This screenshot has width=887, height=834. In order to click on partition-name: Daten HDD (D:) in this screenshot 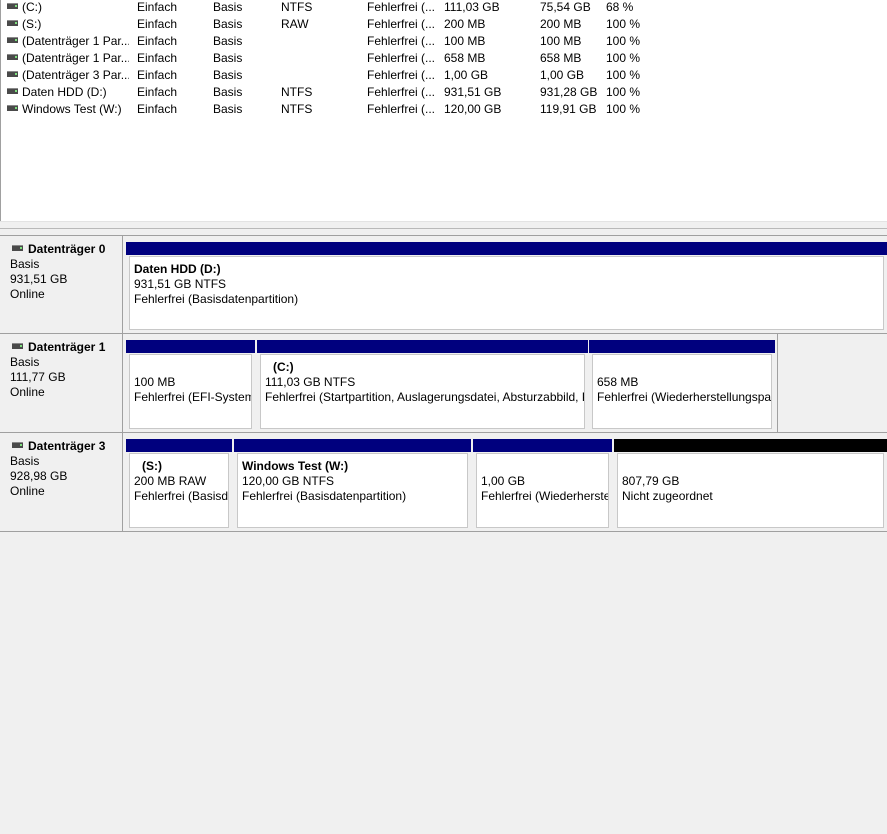, I will do `click(177, 269)`.